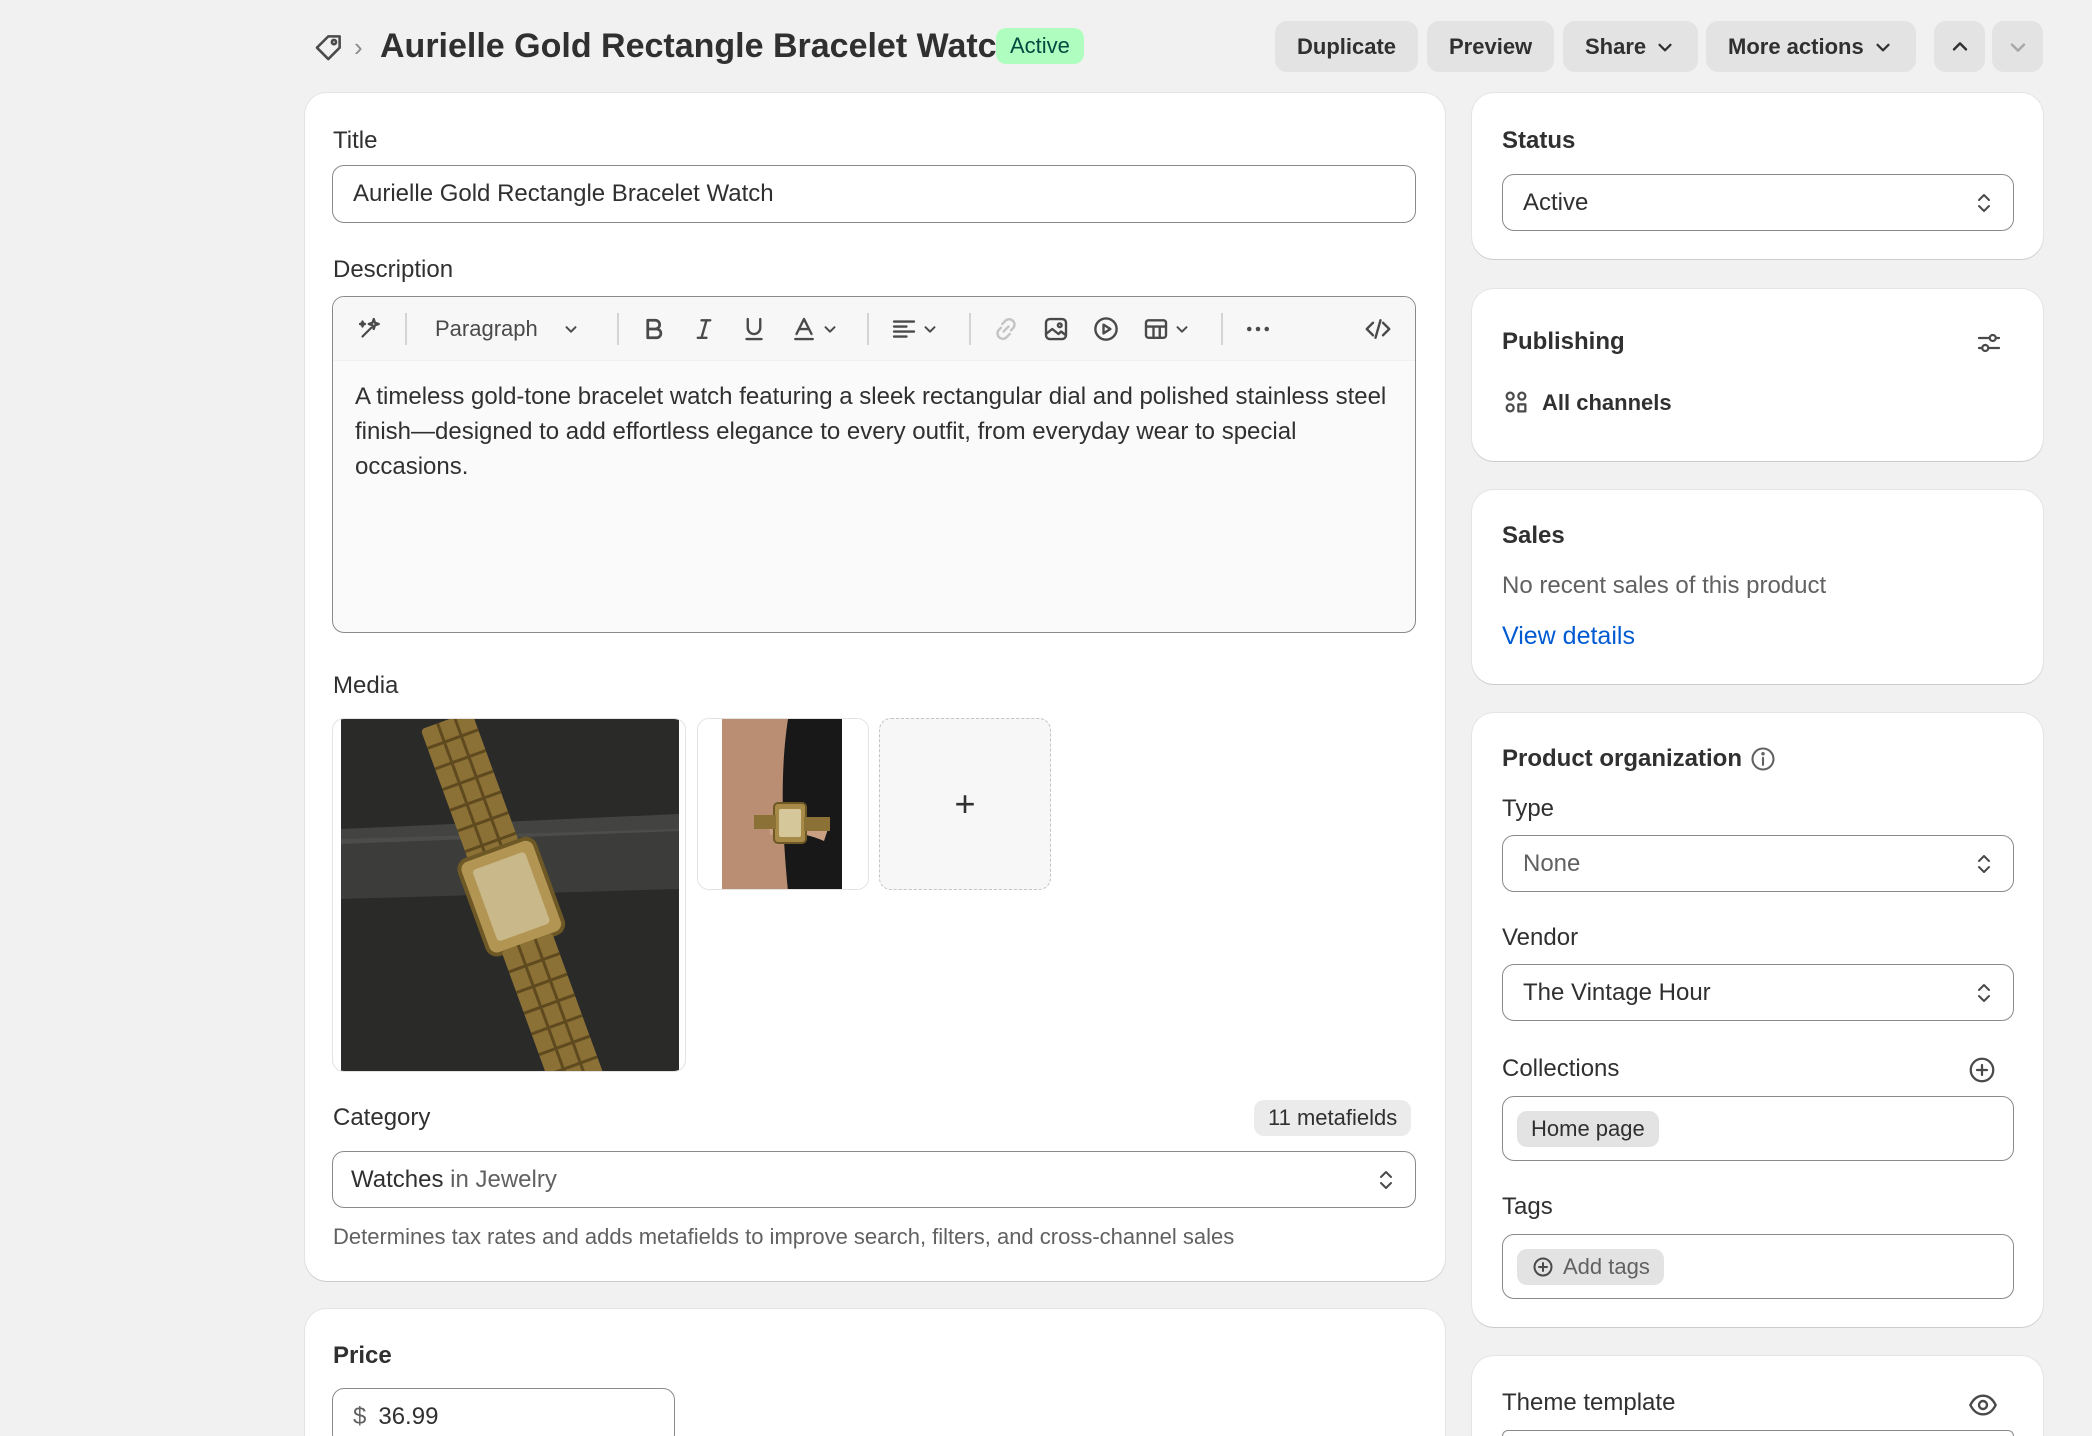 The width and height of the screenshot is (2092, 1436). What do you see at coordinates (1758, 1433) in the screenshot?
I see `theme-template-select` at bounding box center [1758, 1433].